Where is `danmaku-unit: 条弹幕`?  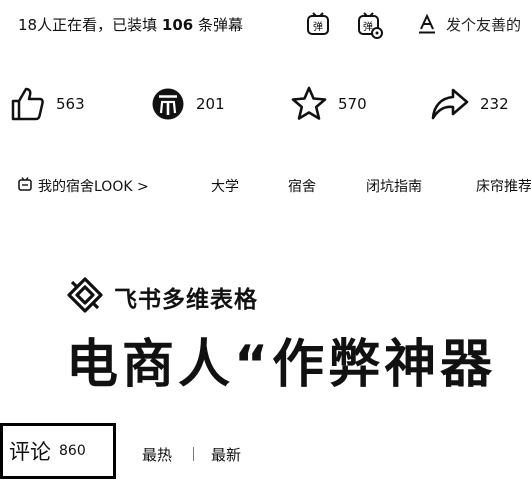
danmaku-unit: 条弹幕 is located at coordinates (220, 25).